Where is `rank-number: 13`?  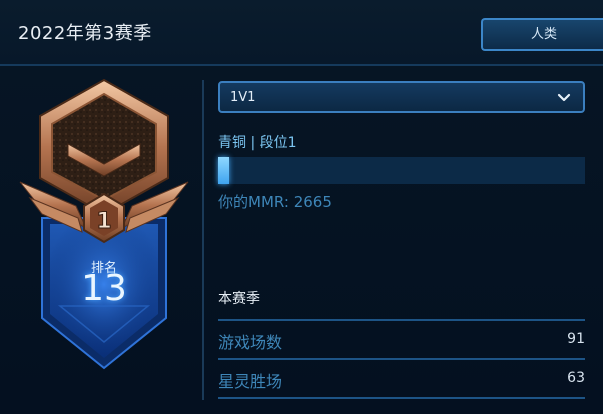
rank-number: 13 is located at coordinates (104, 288).